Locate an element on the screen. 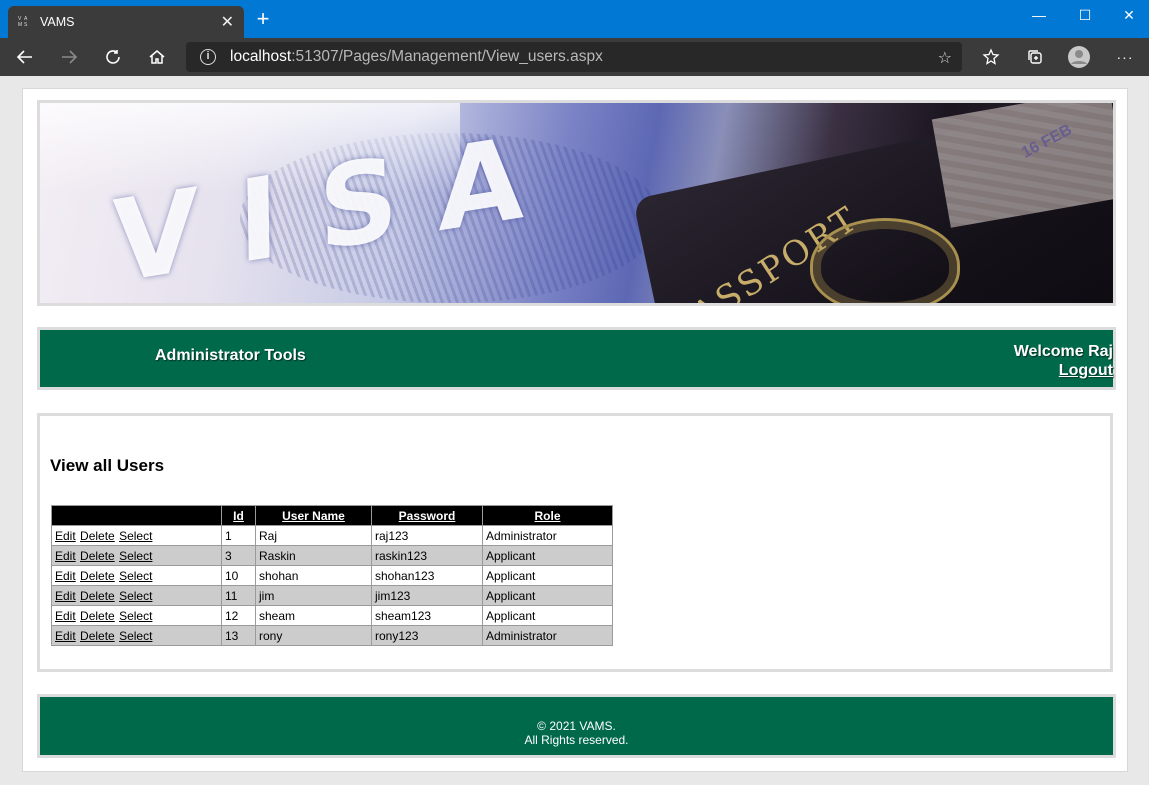 The width and height of the screenshot is (1149, 785). footer-copyright: © 2021 VAMS. is located at coordinates (576, 726).